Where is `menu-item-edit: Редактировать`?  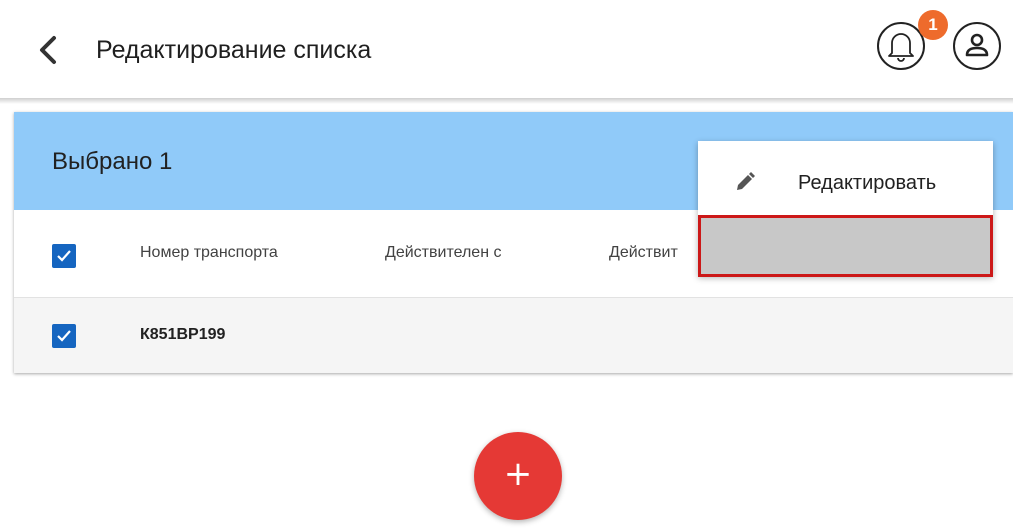
menu-item-edit: Редактировать is located at coordinates (845, 179).